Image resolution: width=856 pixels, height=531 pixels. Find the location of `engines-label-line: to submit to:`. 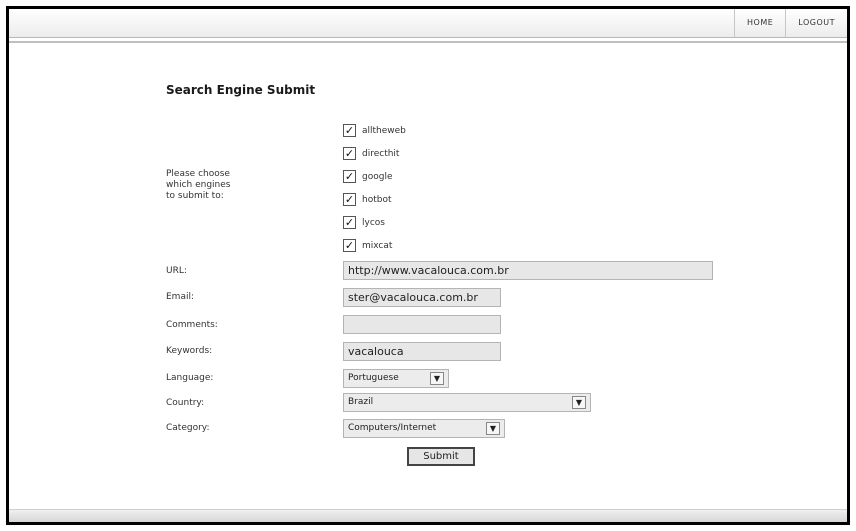

engines-label-line: to submit to: is located at coordinates (195, 196).